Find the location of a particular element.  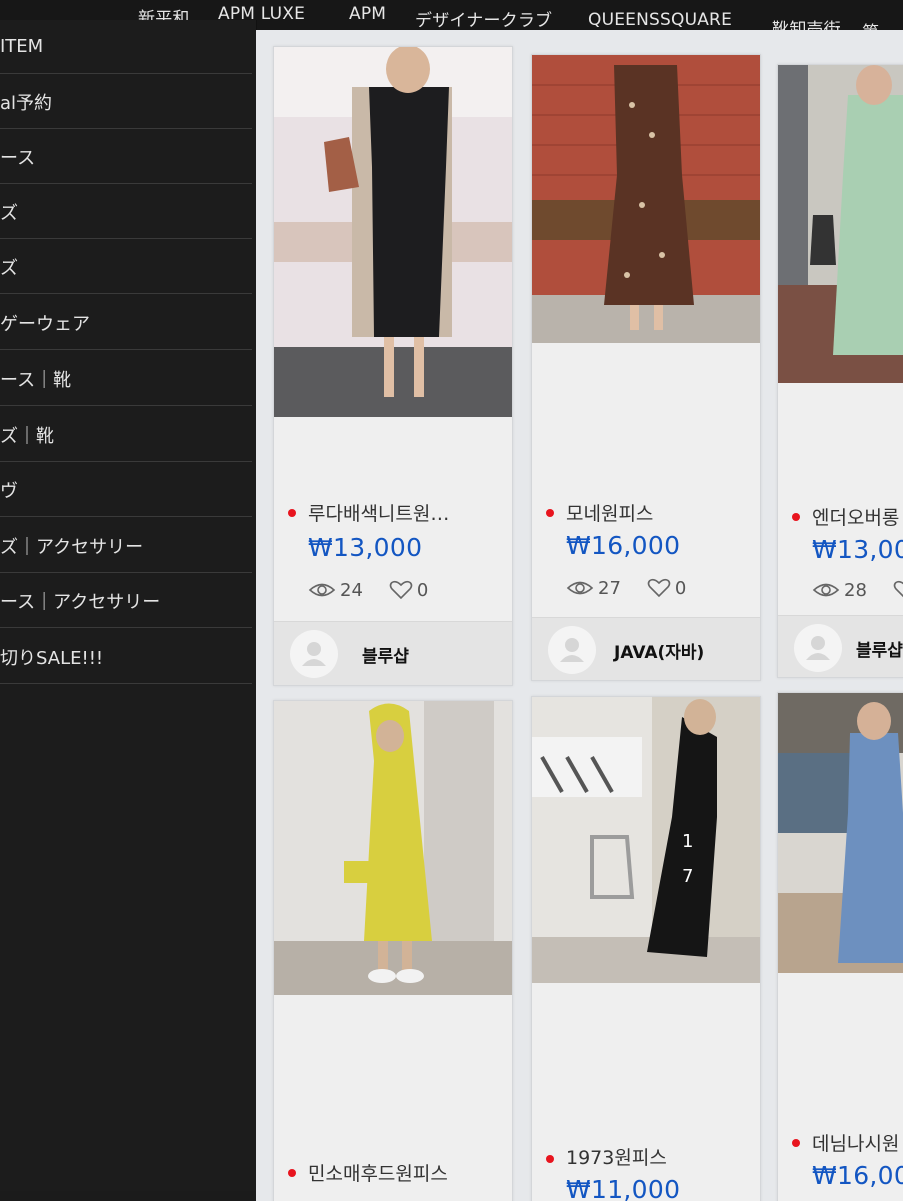

sidebar-item-label: ース｜アクセサリー is located at coordinates (80, 602).